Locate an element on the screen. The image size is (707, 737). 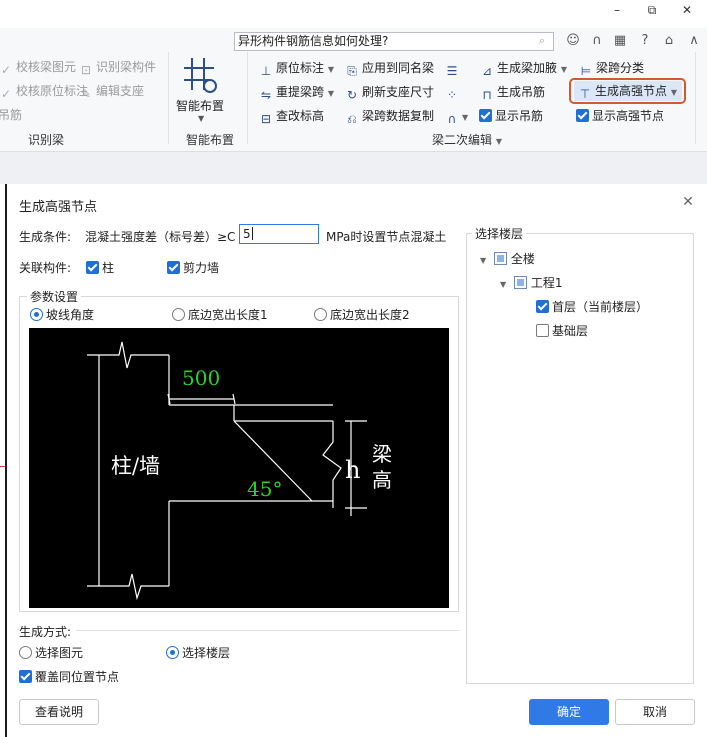
refresh-icon: ↻ is located at coordinates (352, 95).